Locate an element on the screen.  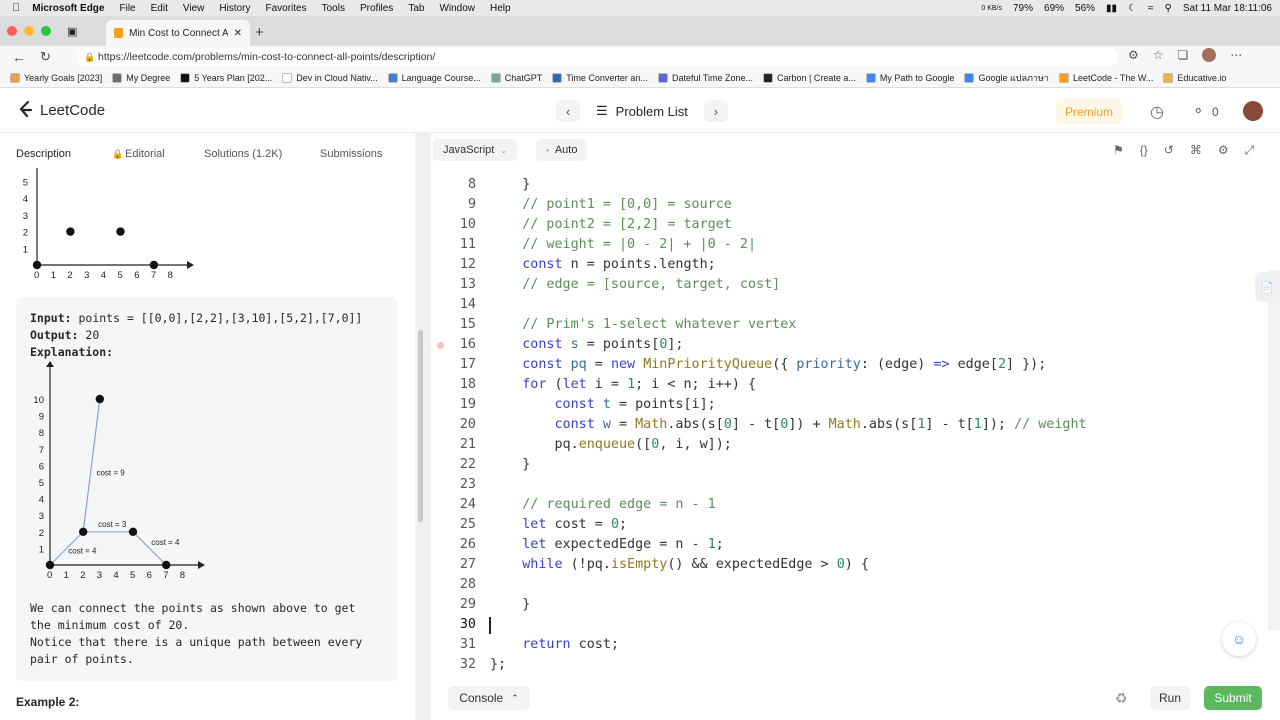
premium-button: Premium is located at coordinates (1089, 111).